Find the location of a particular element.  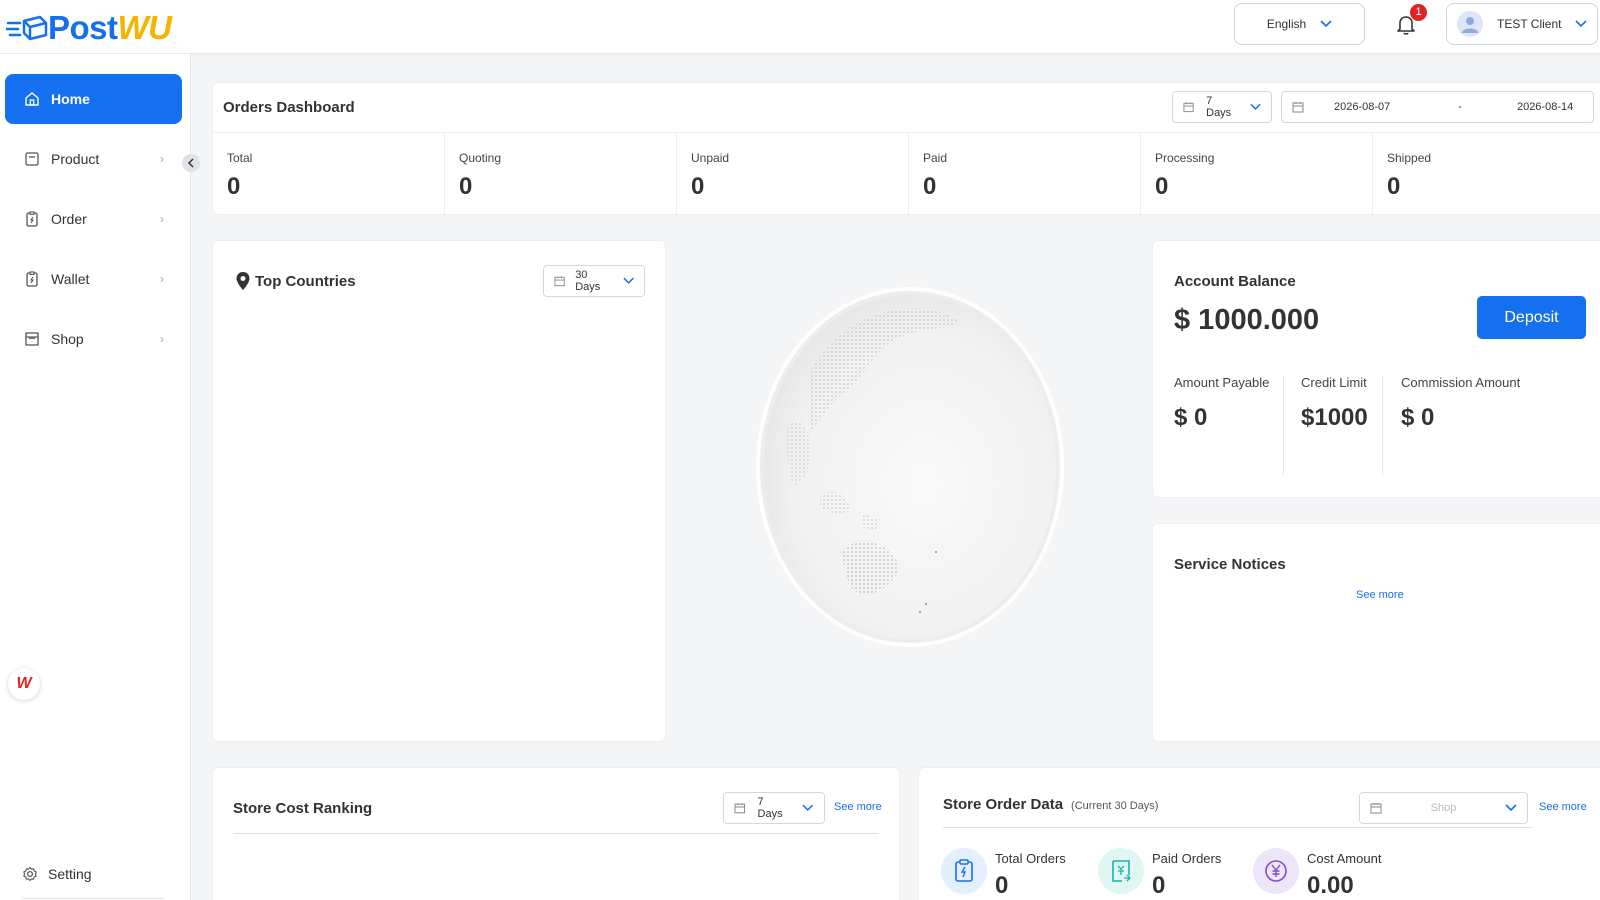

stat-label: Quoting is located at coordinates (480, 158).